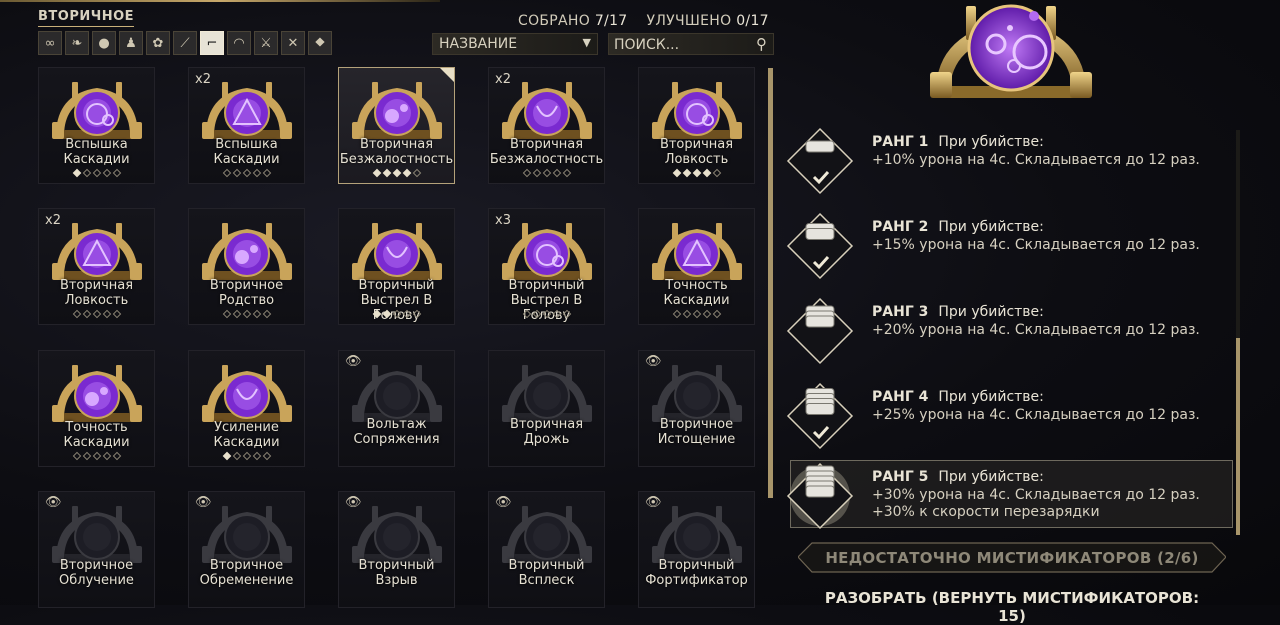  What do you see at coordinates (679, 45) in the screenshot?
I see `search-input` at bounding box center [679, 45].